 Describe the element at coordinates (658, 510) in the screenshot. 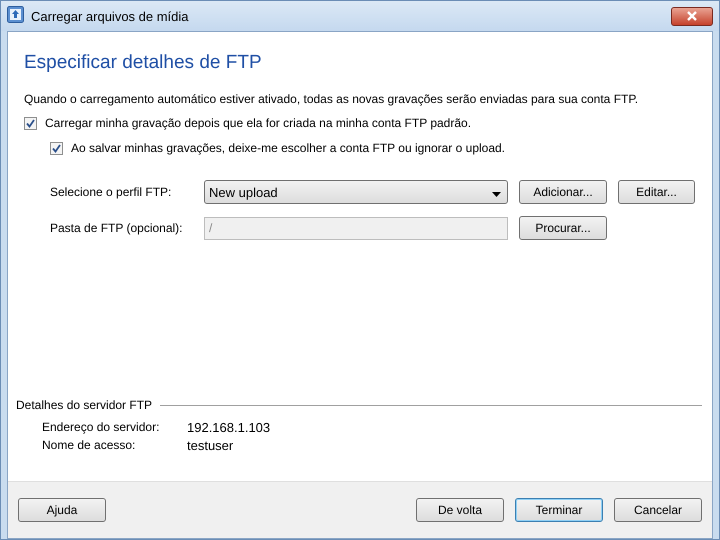

I see `footer-button: Cancelar` at that location.